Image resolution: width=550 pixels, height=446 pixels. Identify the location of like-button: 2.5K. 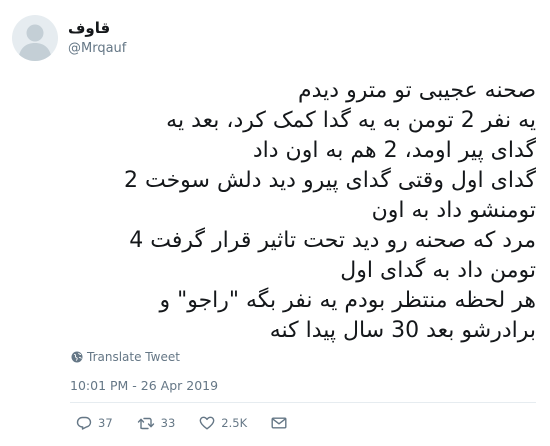
(223, 423).